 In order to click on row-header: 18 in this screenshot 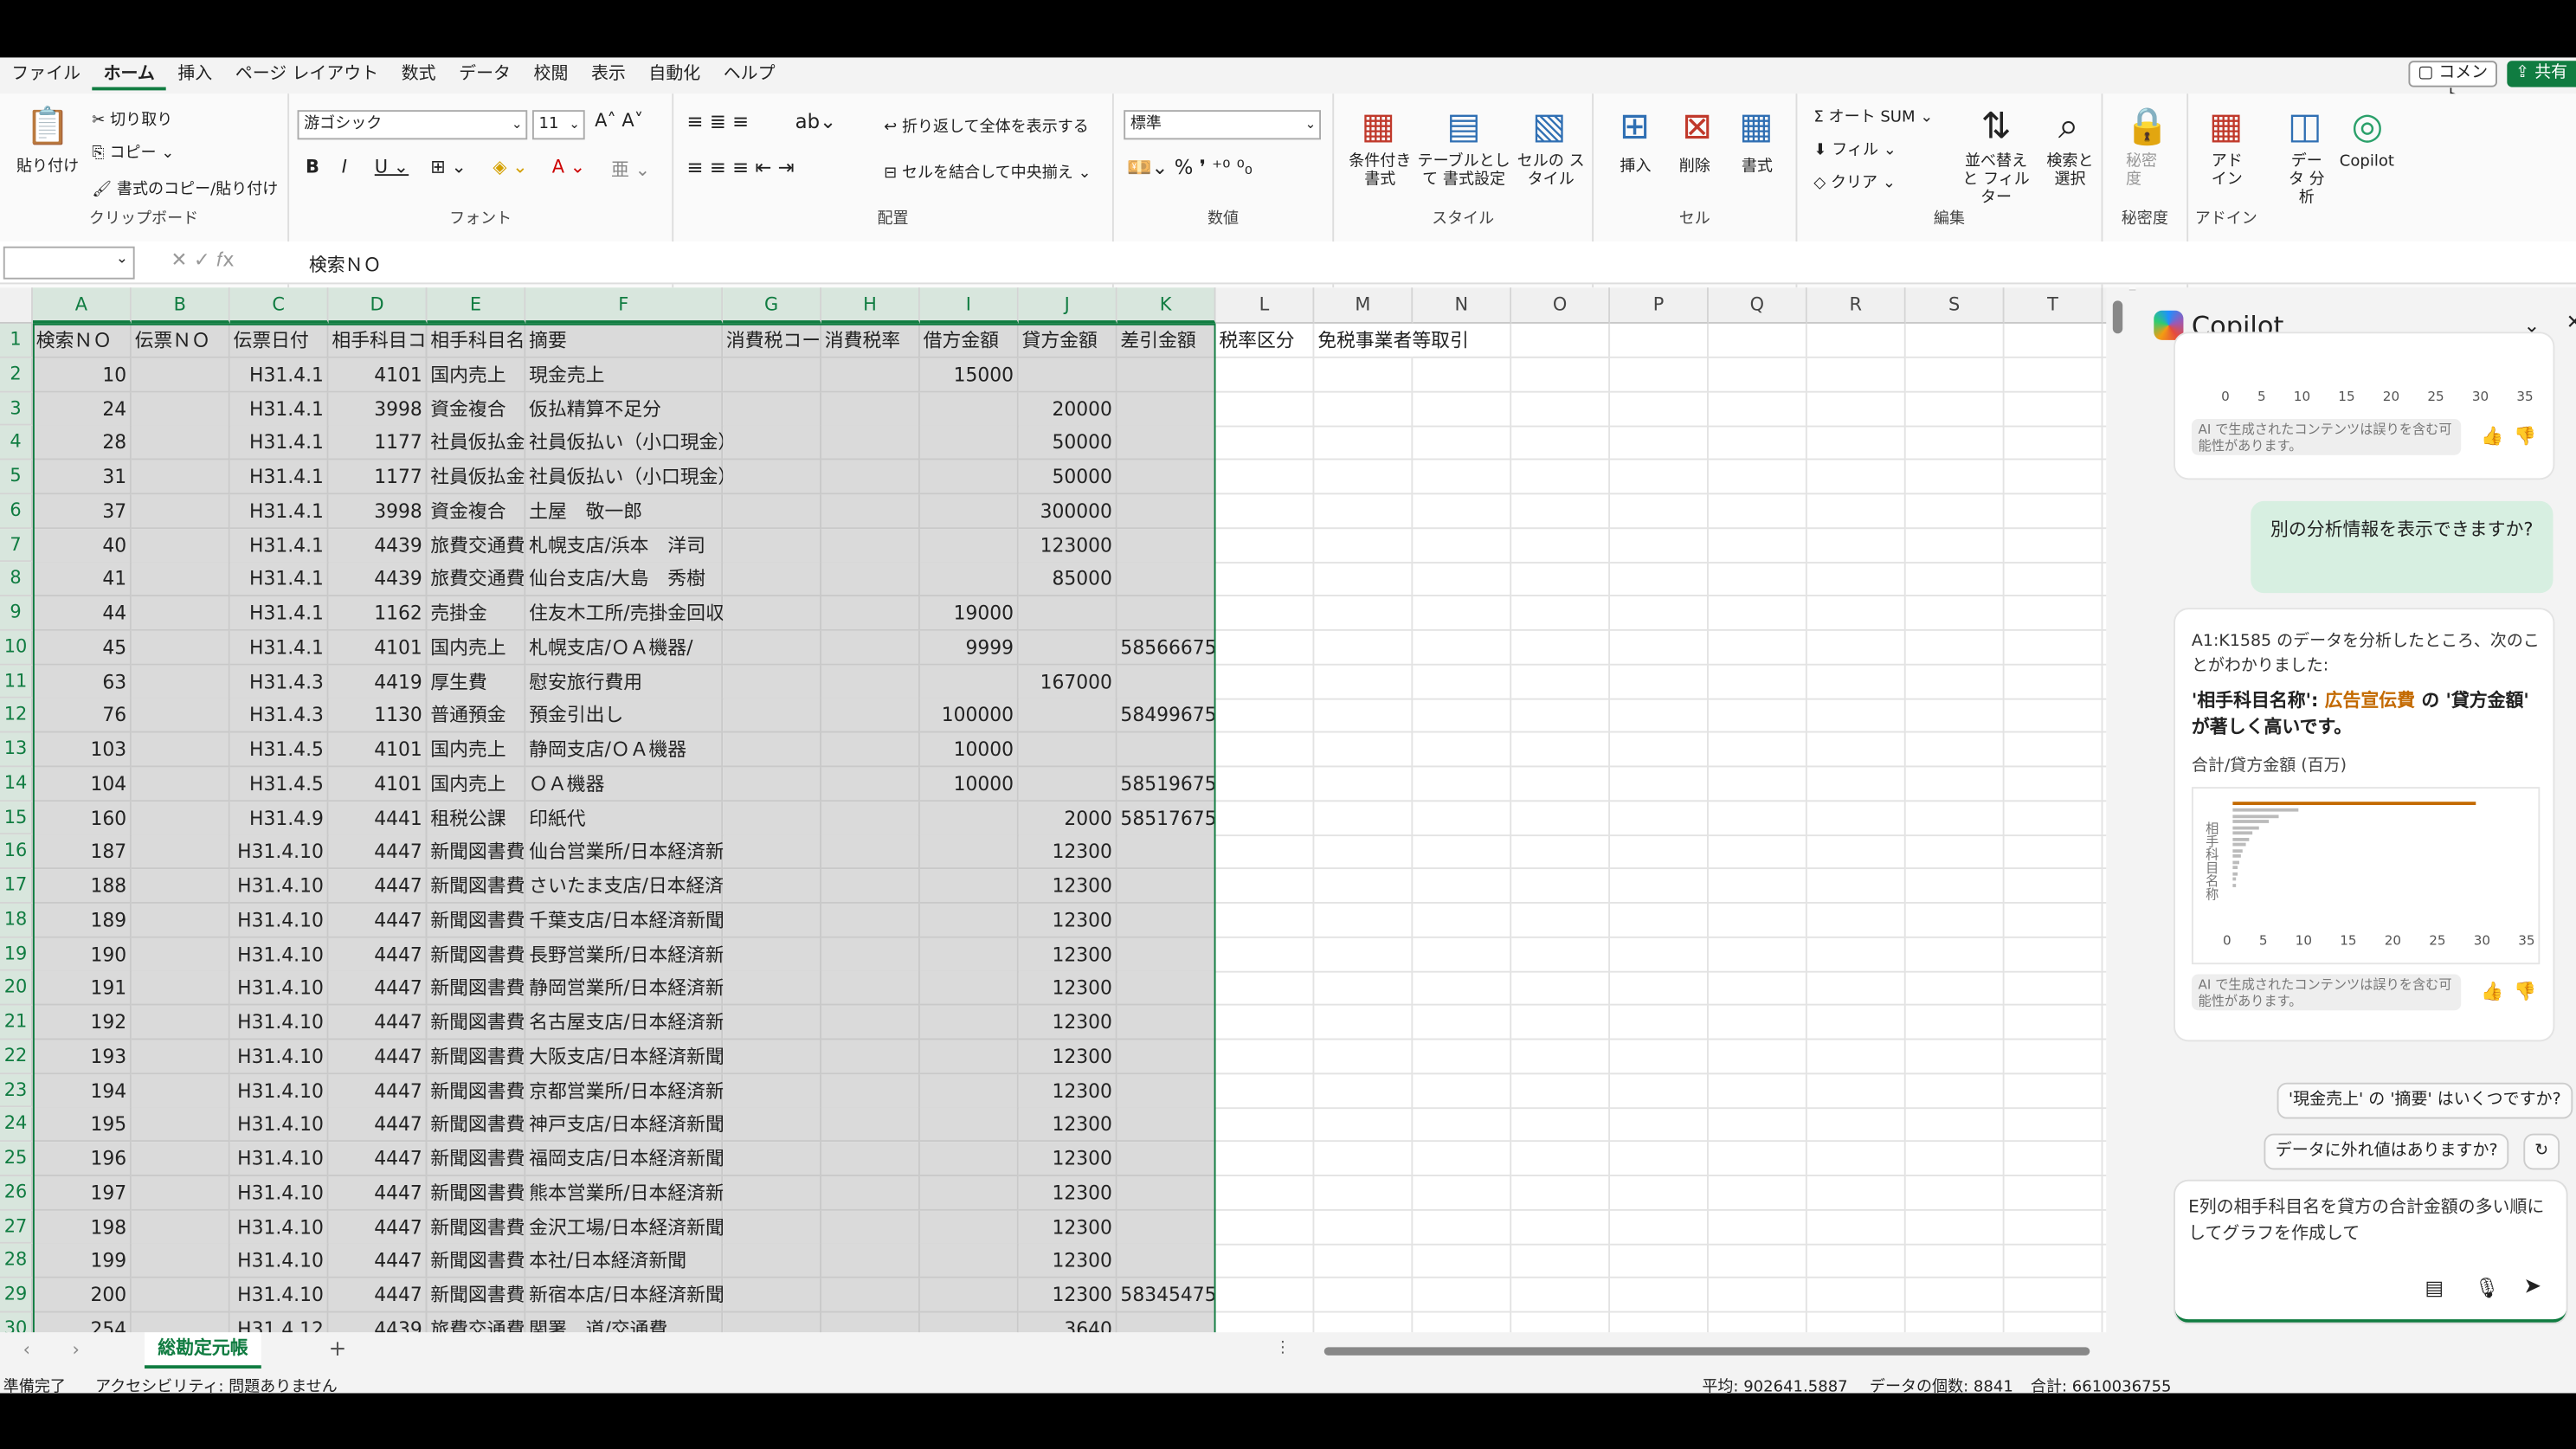, I will do `click(16, 920)`.